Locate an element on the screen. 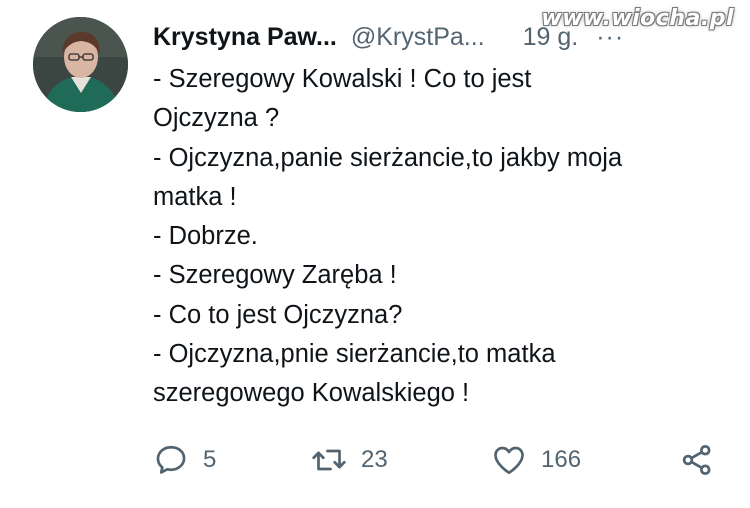 This screenshot has width=750, height=508. tweet-line: - Dobrze. is located at coordinates (205, 236).